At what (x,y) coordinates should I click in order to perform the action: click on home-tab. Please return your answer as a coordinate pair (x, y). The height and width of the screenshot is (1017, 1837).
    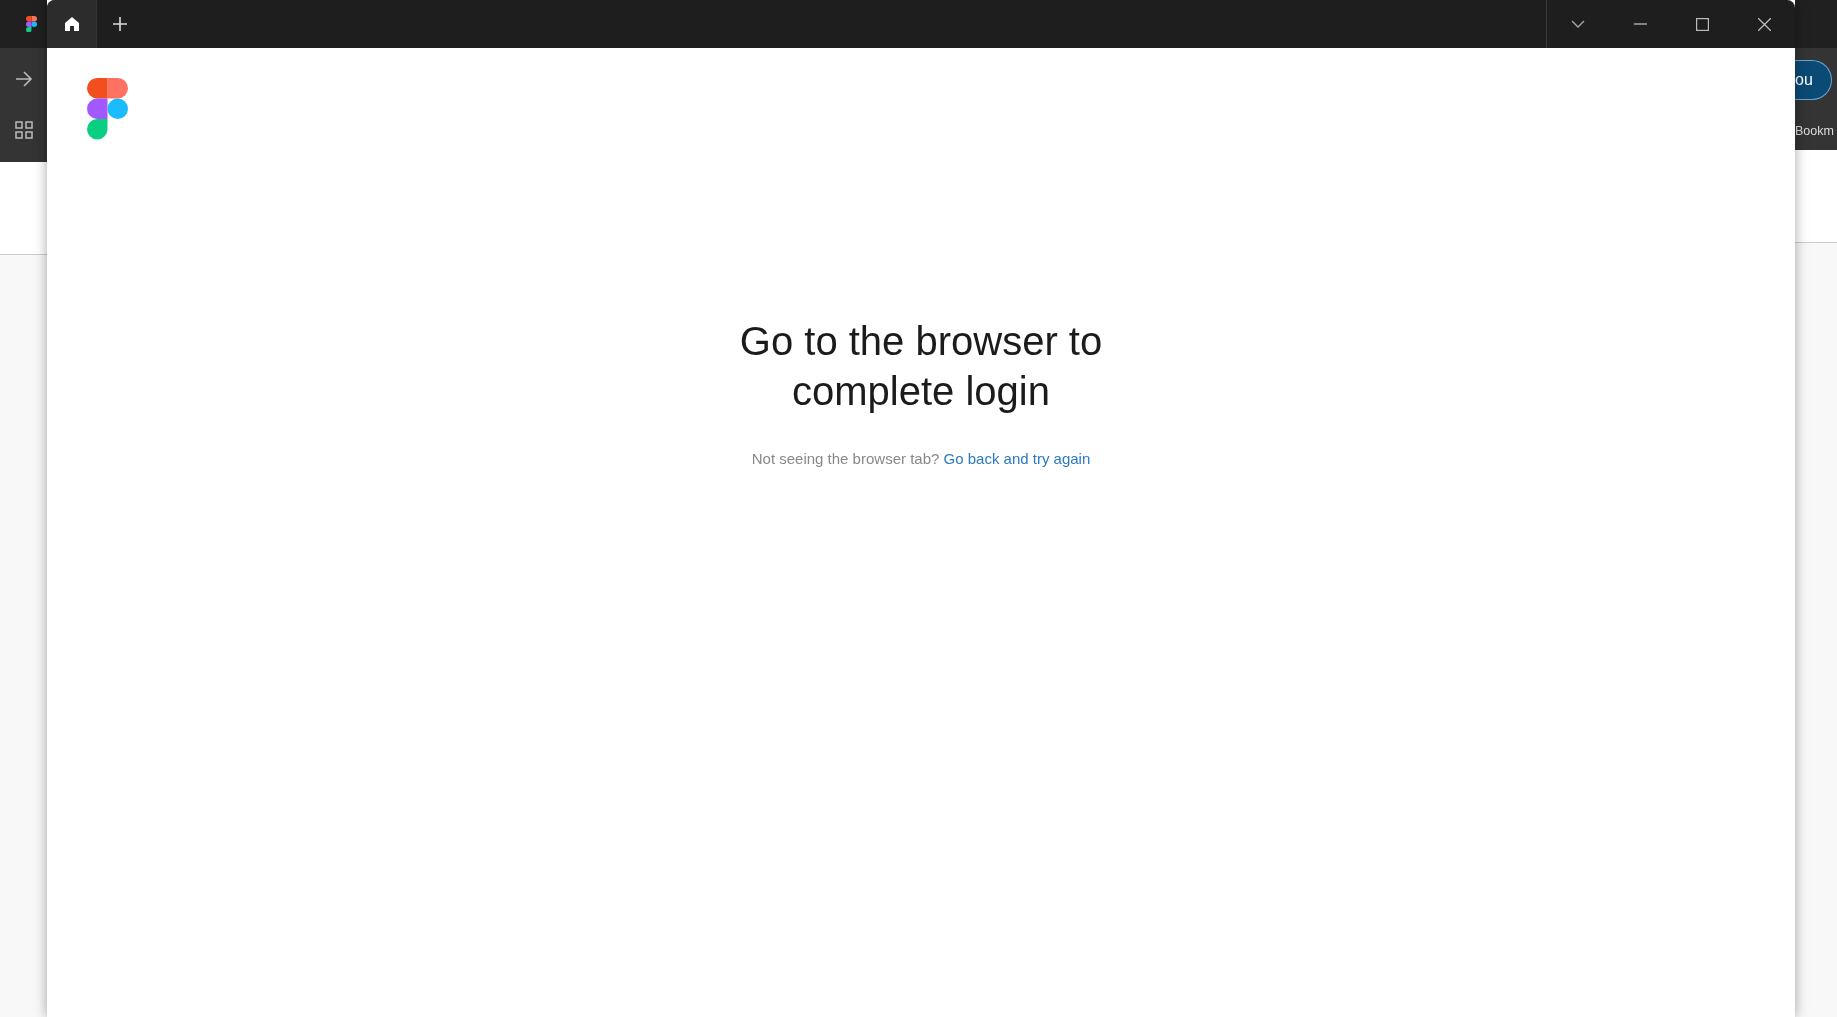
    Looking at the image, I should click on (72, 24).